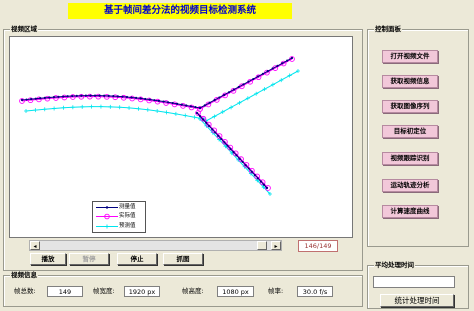 The width and height of the screenshot is (474, 311). Describe the element at coordinates (137, 259) in the screenshot. I see `stop-button: 停止` at that location.